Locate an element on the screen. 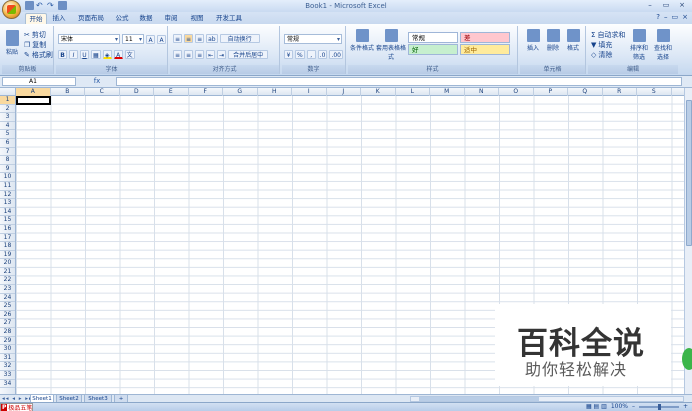 The width and height of the screenshot is (692, 411). row-header: 11 is located at coordinates (7, 186).